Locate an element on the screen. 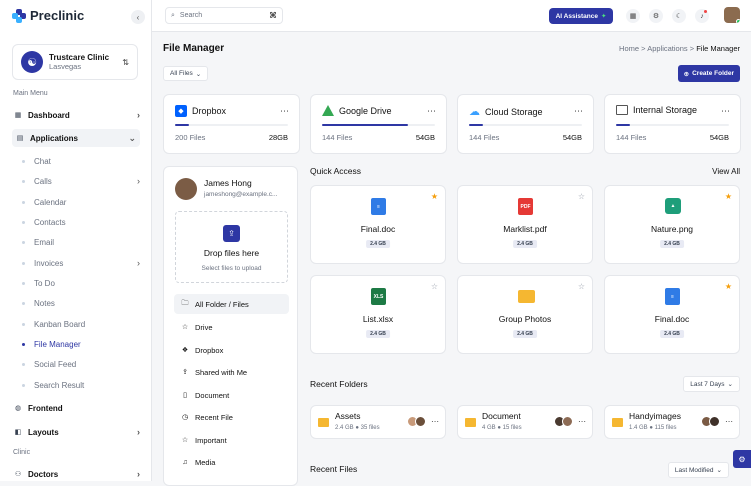 This screenshot has width=751, height=486. nav-media: ♫ Media is located at coordinates (231, 462).